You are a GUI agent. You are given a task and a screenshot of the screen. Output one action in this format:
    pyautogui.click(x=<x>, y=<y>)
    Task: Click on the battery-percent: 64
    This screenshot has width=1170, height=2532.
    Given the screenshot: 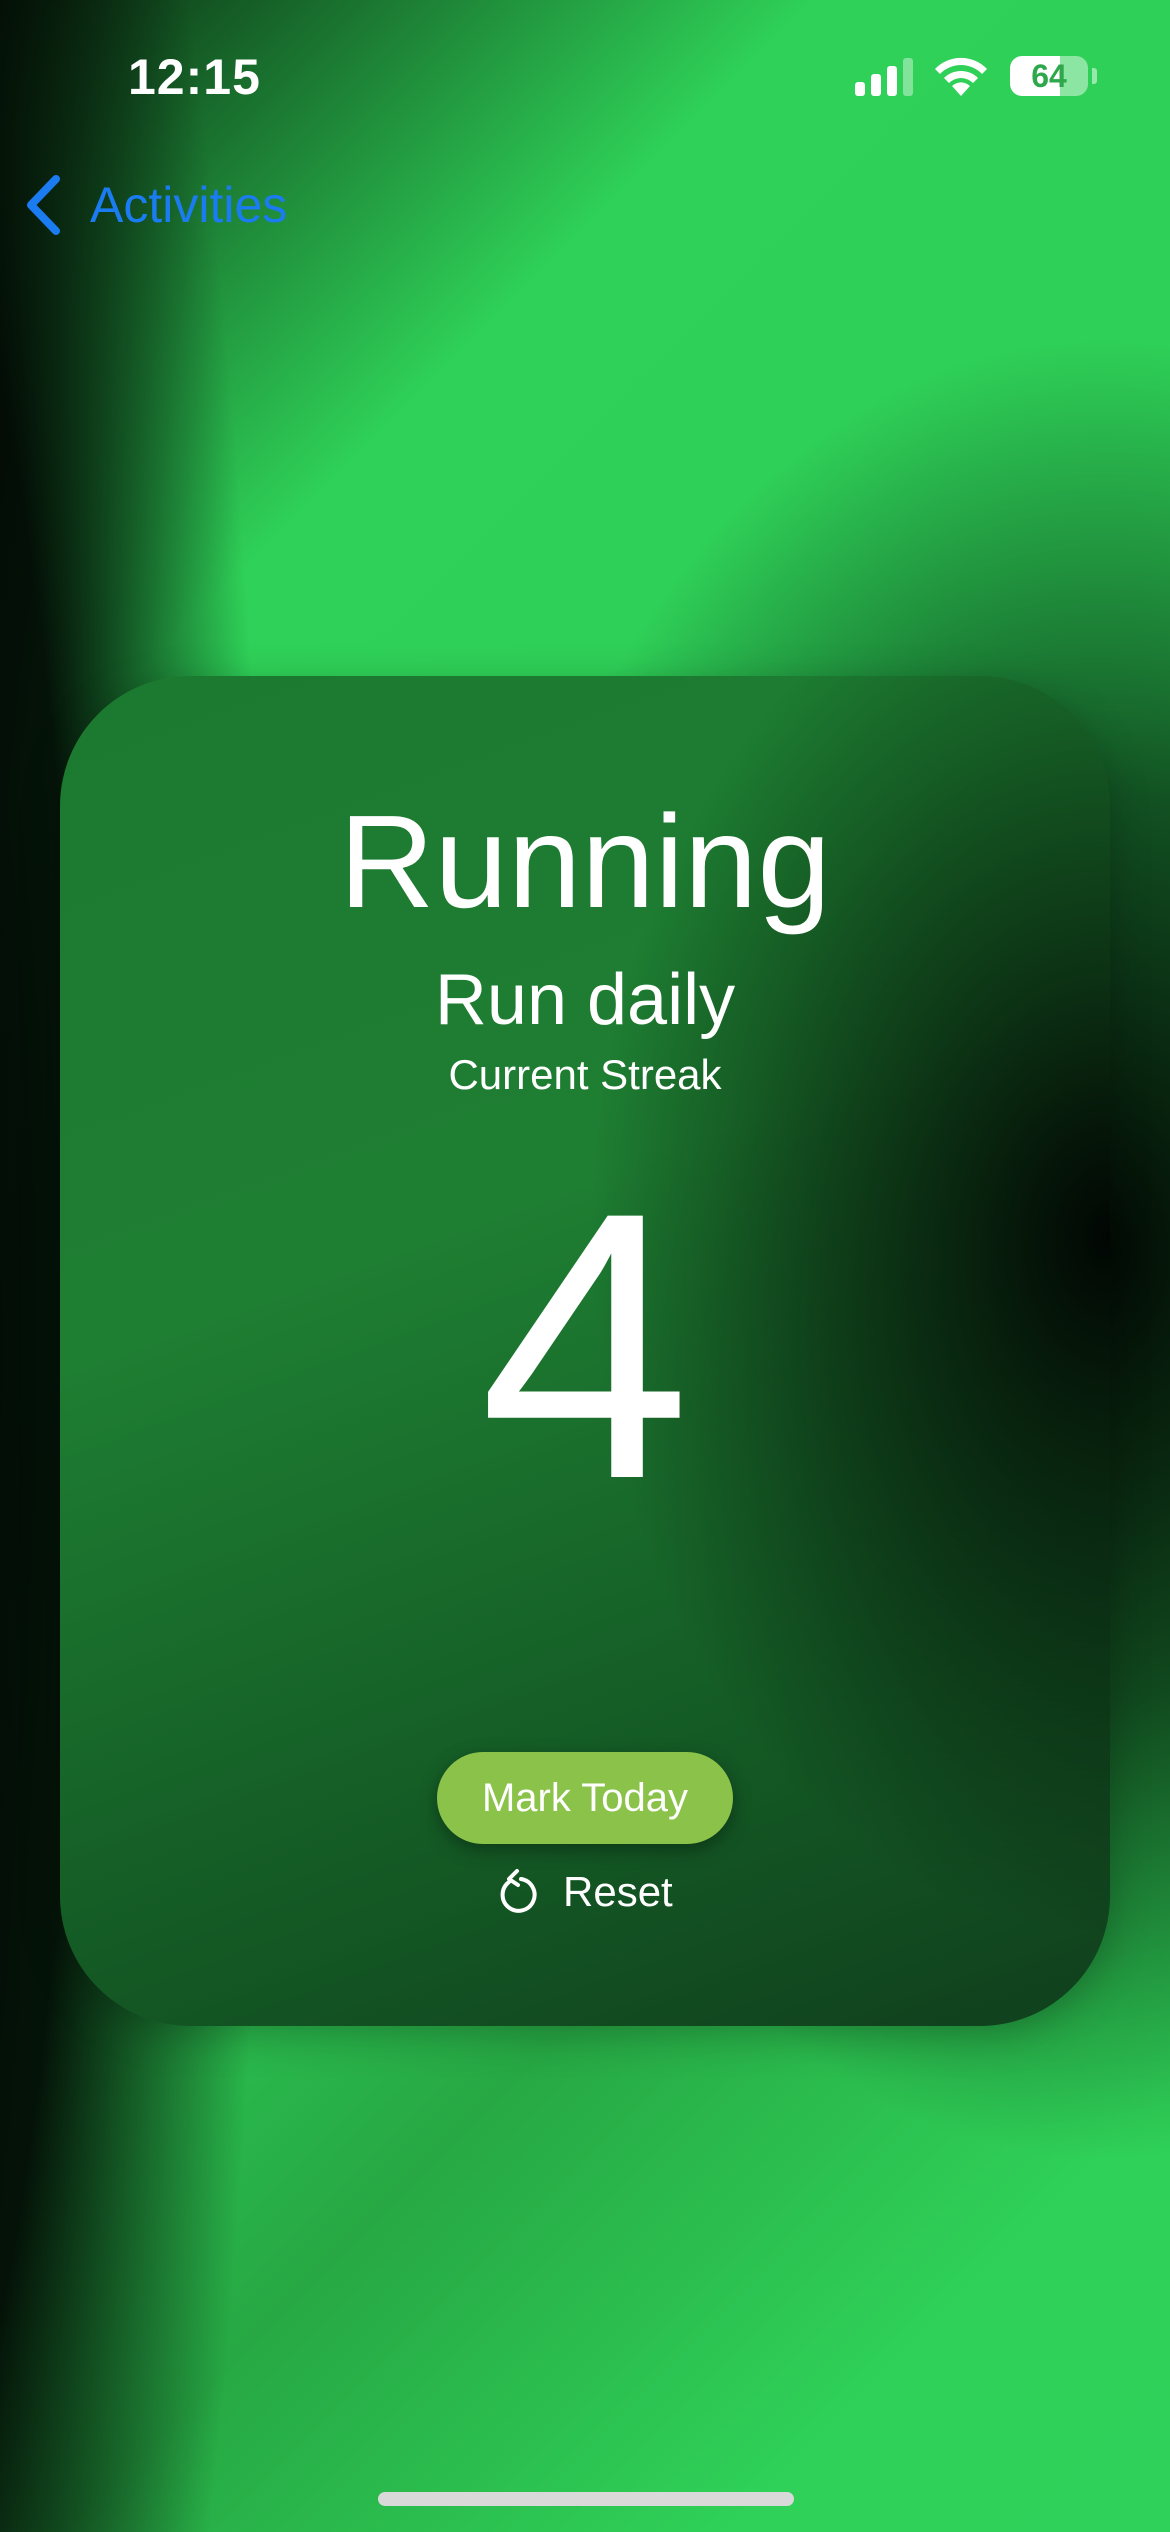 What is the action you would take?
    pyautogui.click(x=1049, y=76)
    